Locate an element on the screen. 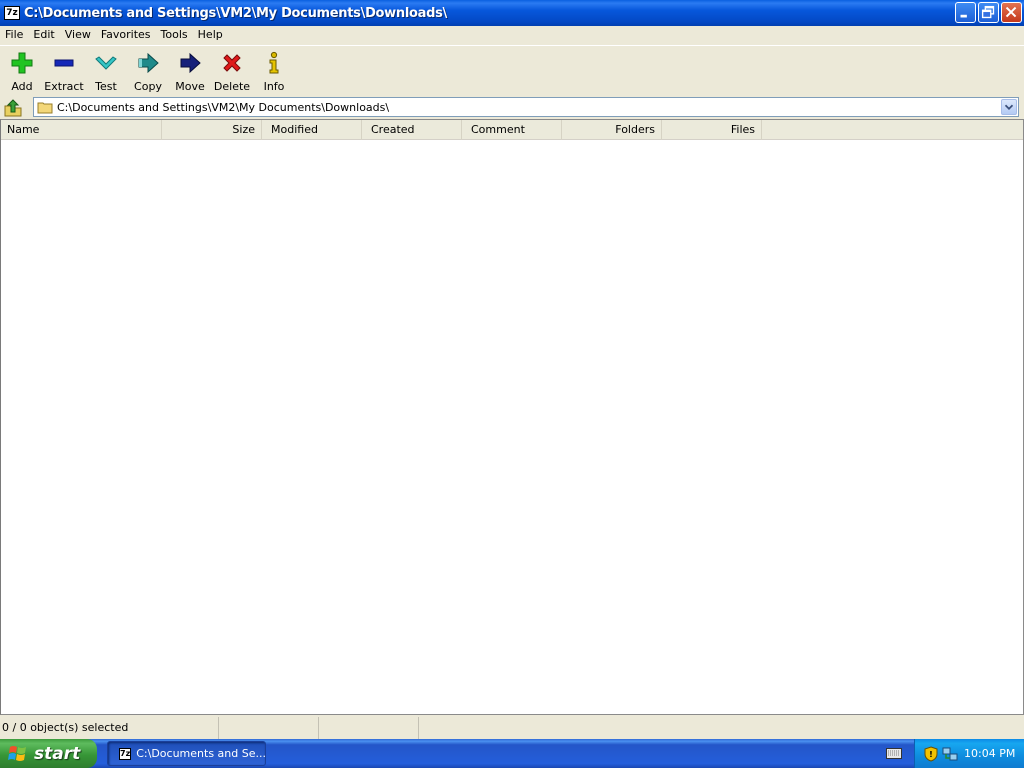 Image resolution: width=1024 pixels, height=768 pixels. column-folders: Folders is located at coordinates (612, 130).